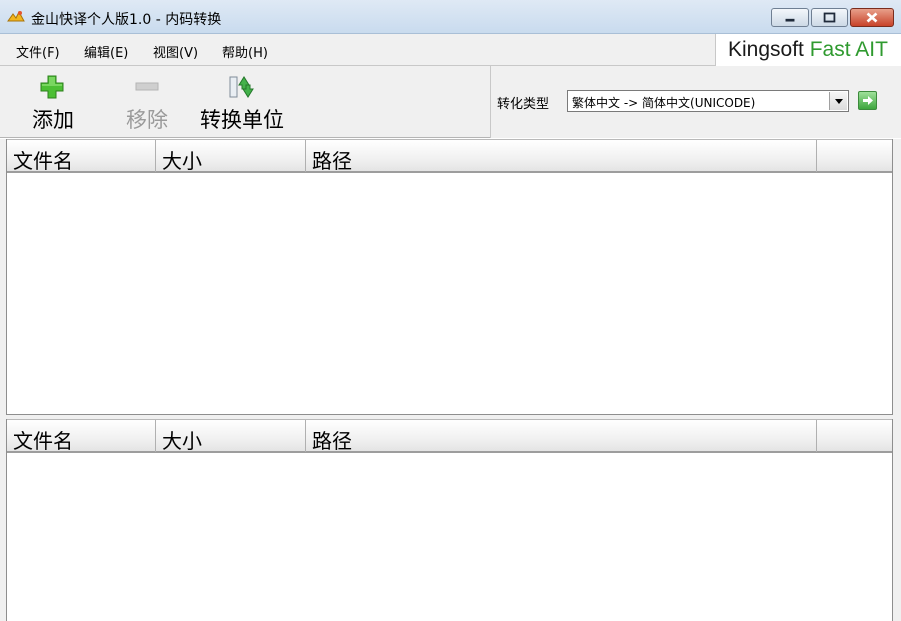  What do you see at coordinates (126, 20) in the screenshot?
I see `window-title: 金山快译个人版1.0 - 内码转换` at bounding box center [126, 20].